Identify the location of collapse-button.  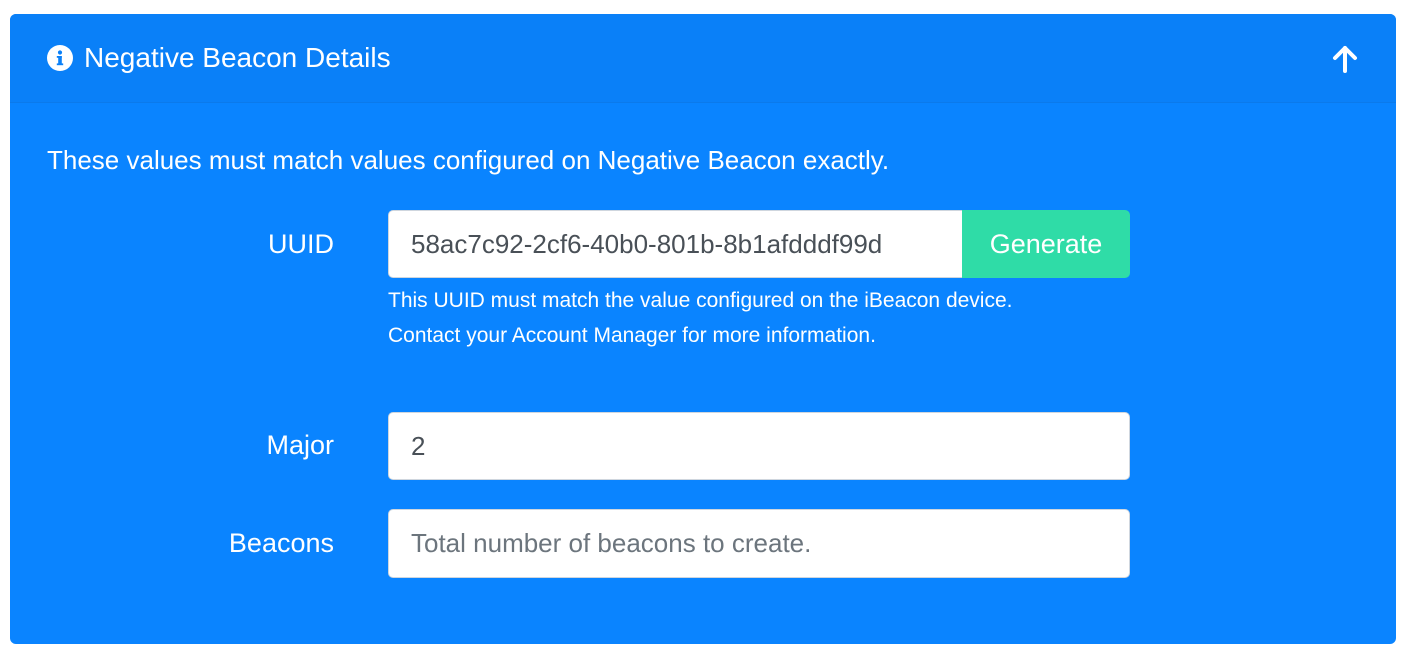
(1345, 59).